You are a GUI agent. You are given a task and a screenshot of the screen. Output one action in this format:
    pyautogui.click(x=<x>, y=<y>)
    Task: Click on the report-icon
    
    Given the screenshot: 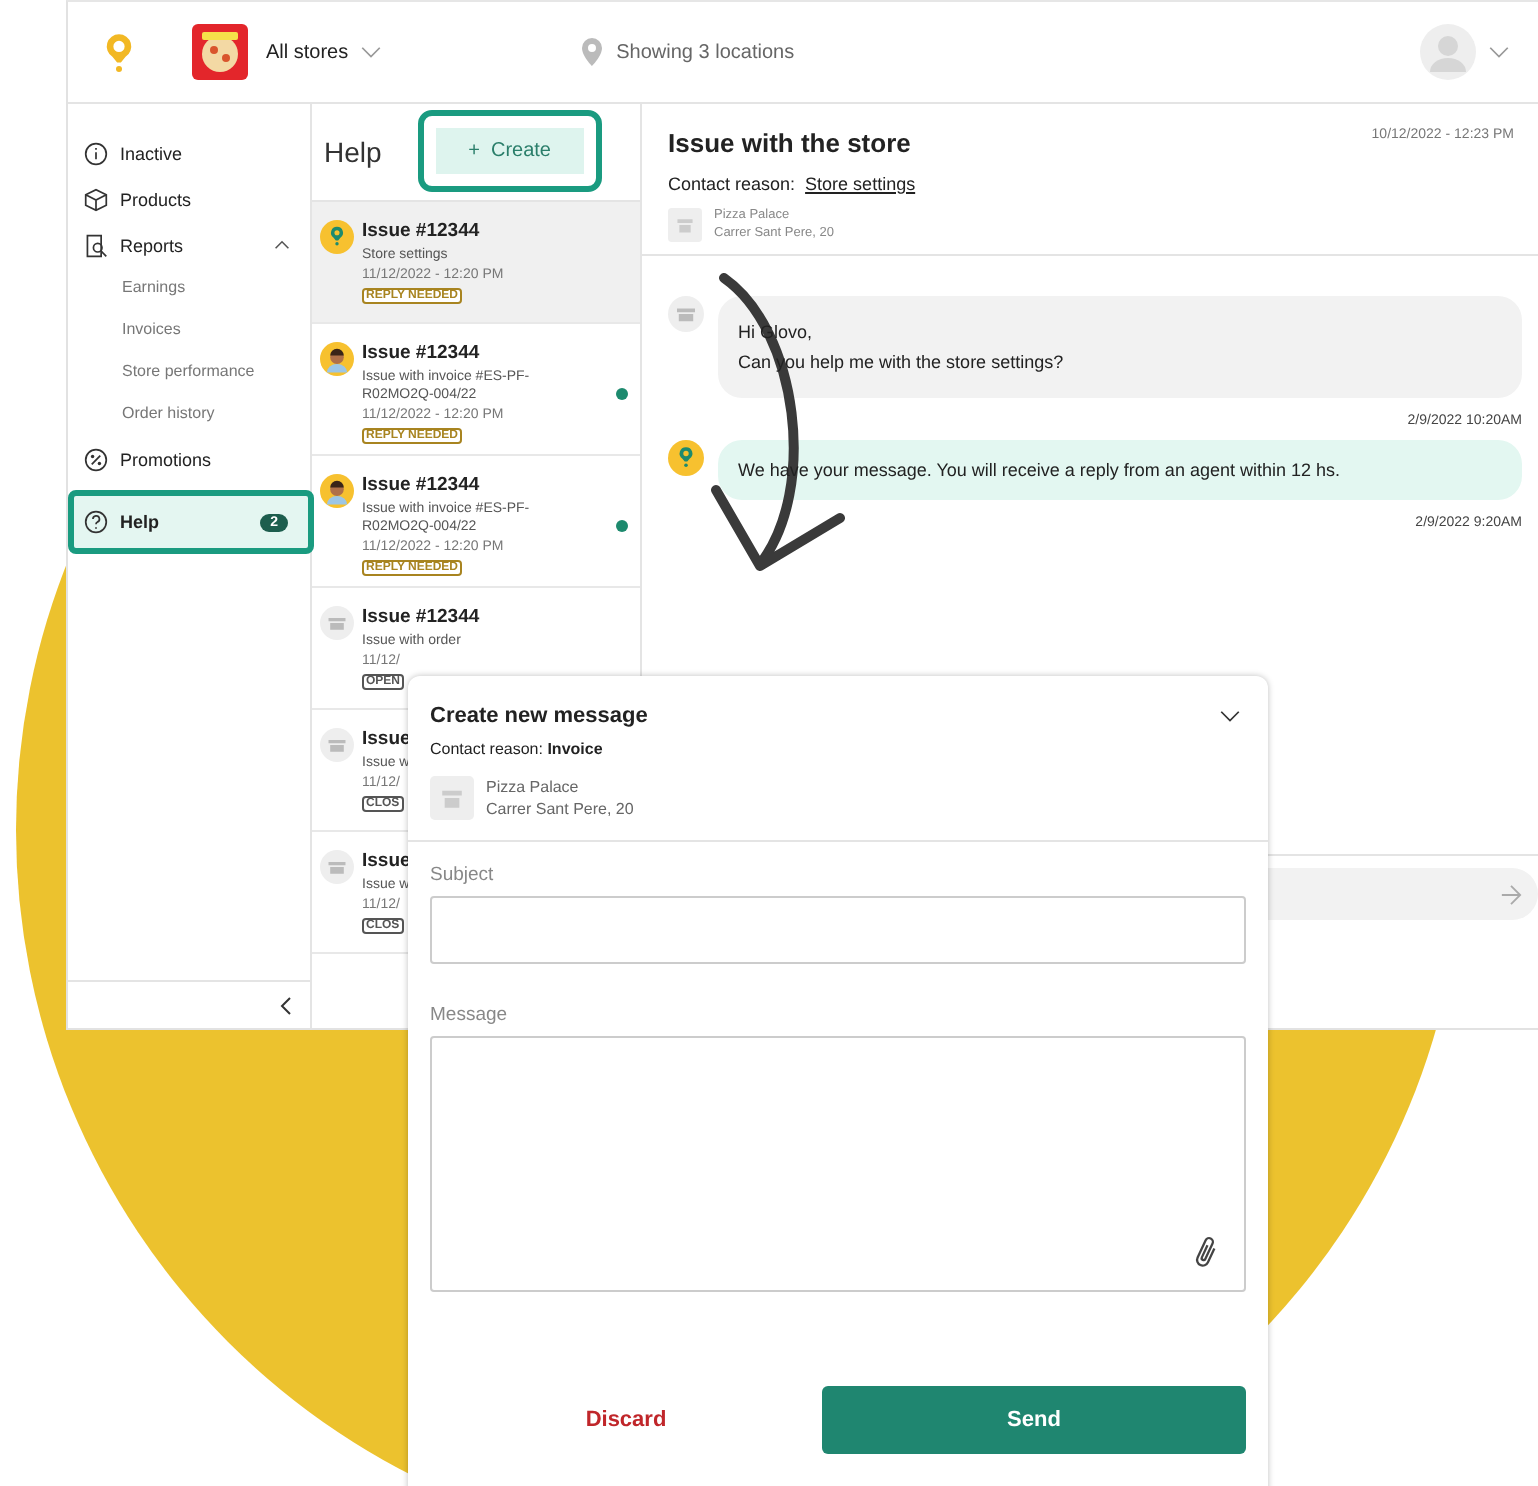 What is the action you would take?
    pyautogui.click(x=96, y=245)
    